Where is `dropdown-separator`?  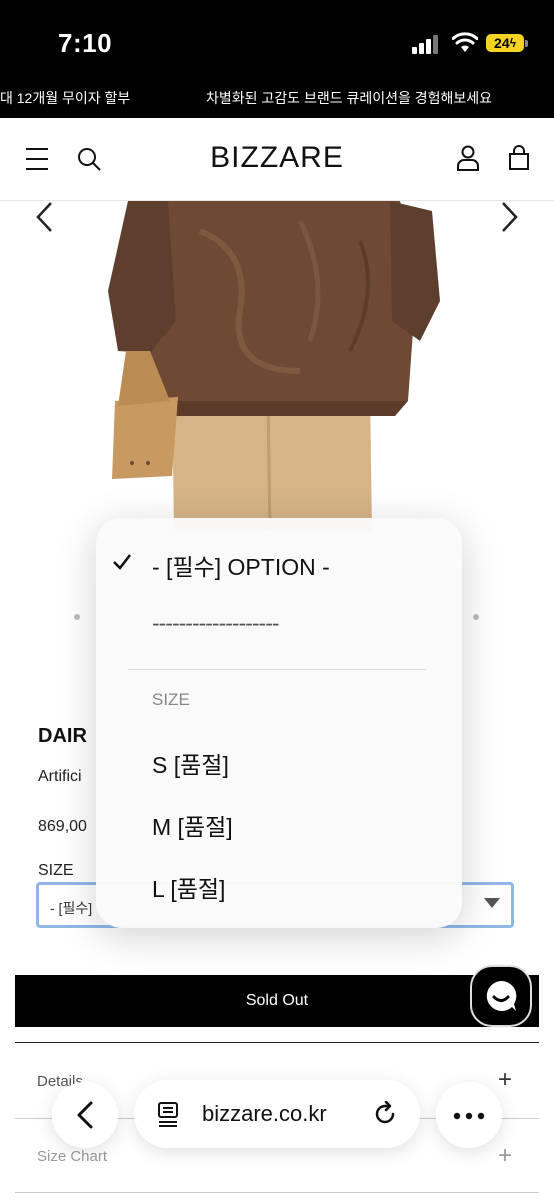 dropdown-separator is located at coordinates (277, 669).